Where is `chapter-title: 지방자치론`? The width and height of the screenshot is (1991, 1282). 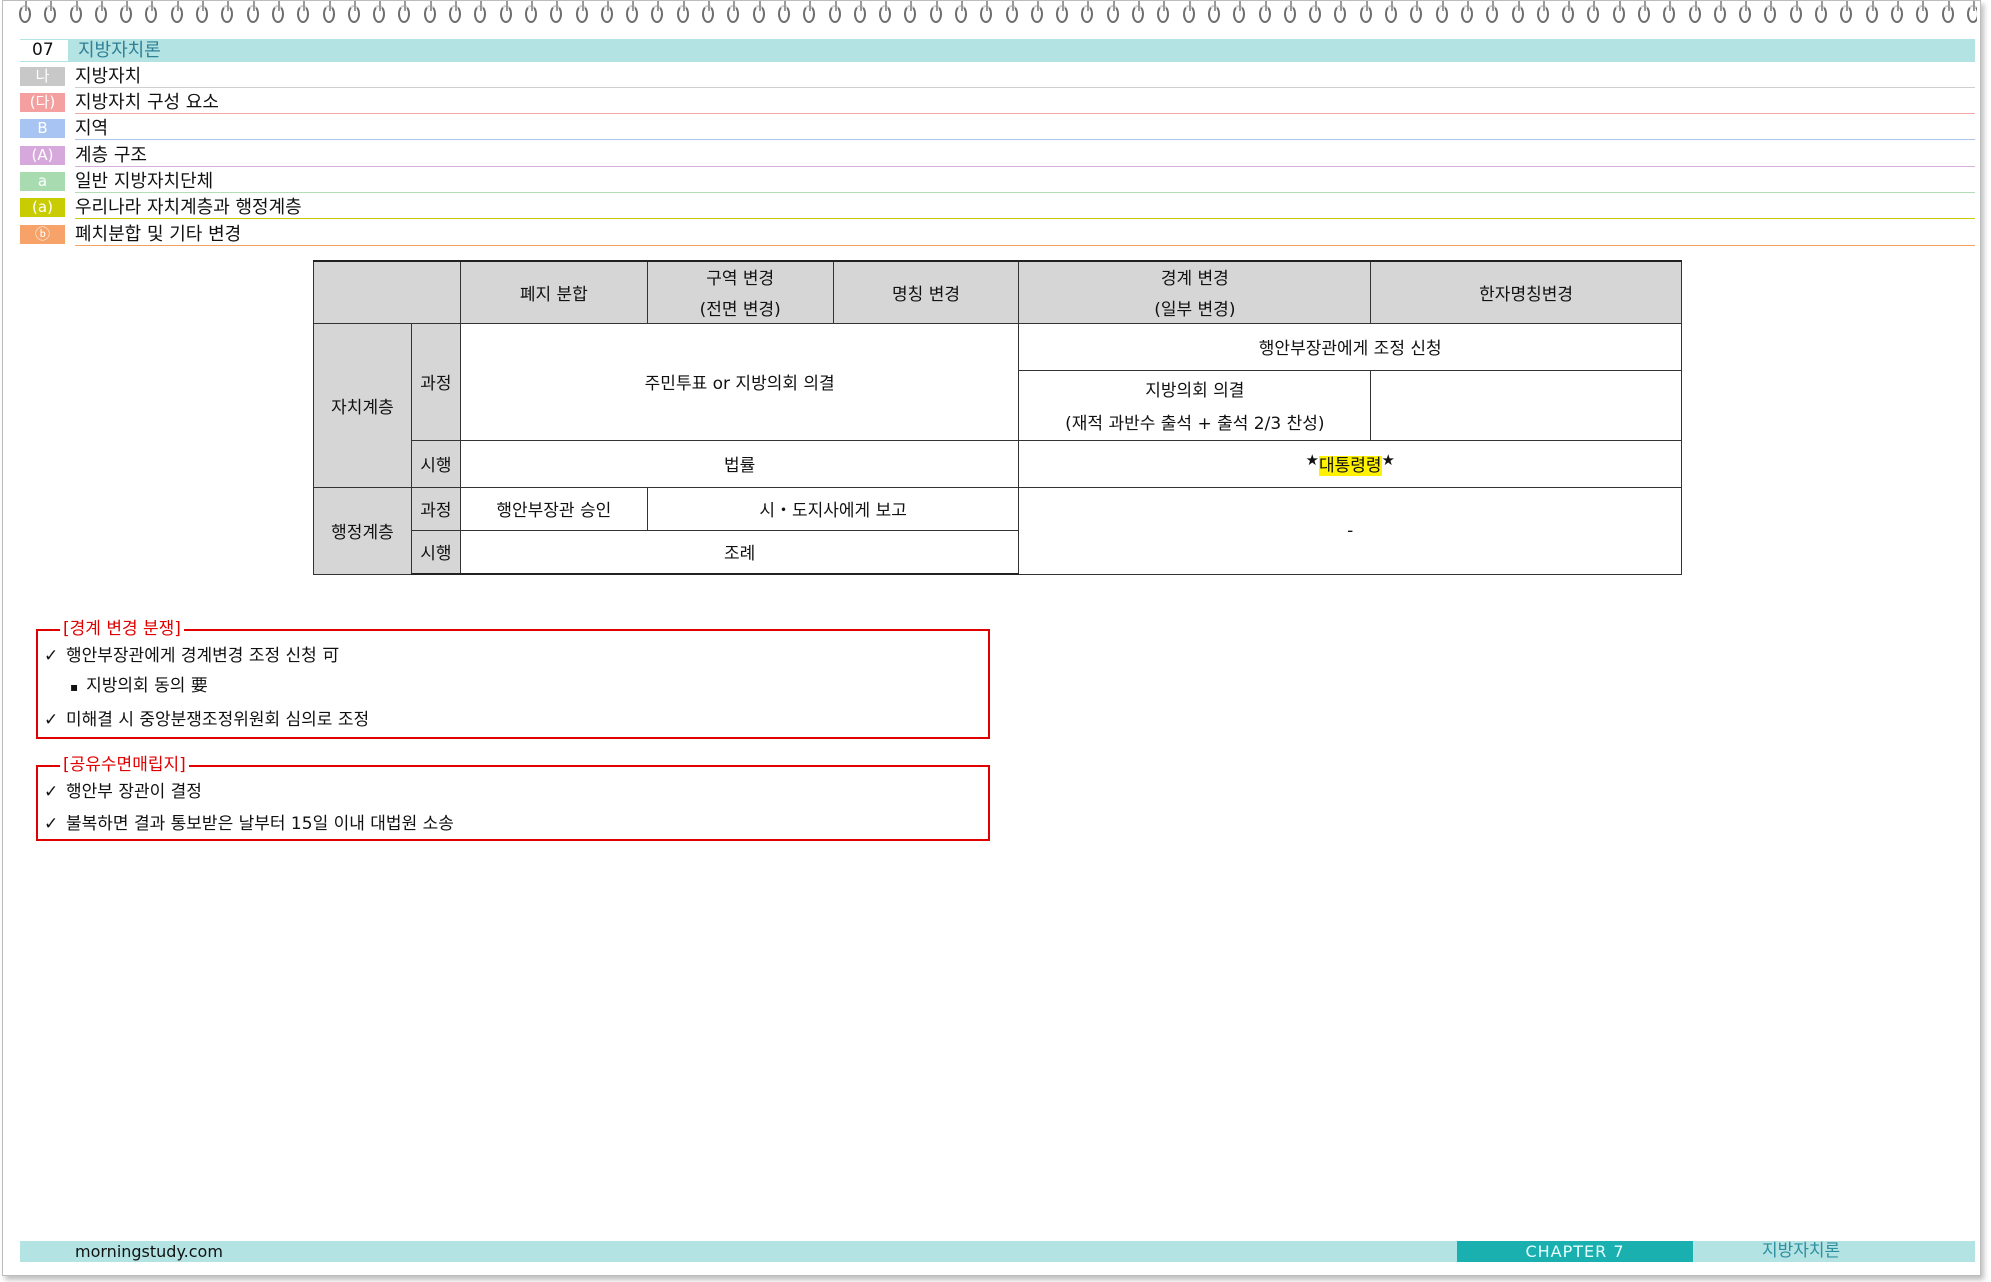 chapter-title: 지방자치론 is located at coordinates (119, 50).